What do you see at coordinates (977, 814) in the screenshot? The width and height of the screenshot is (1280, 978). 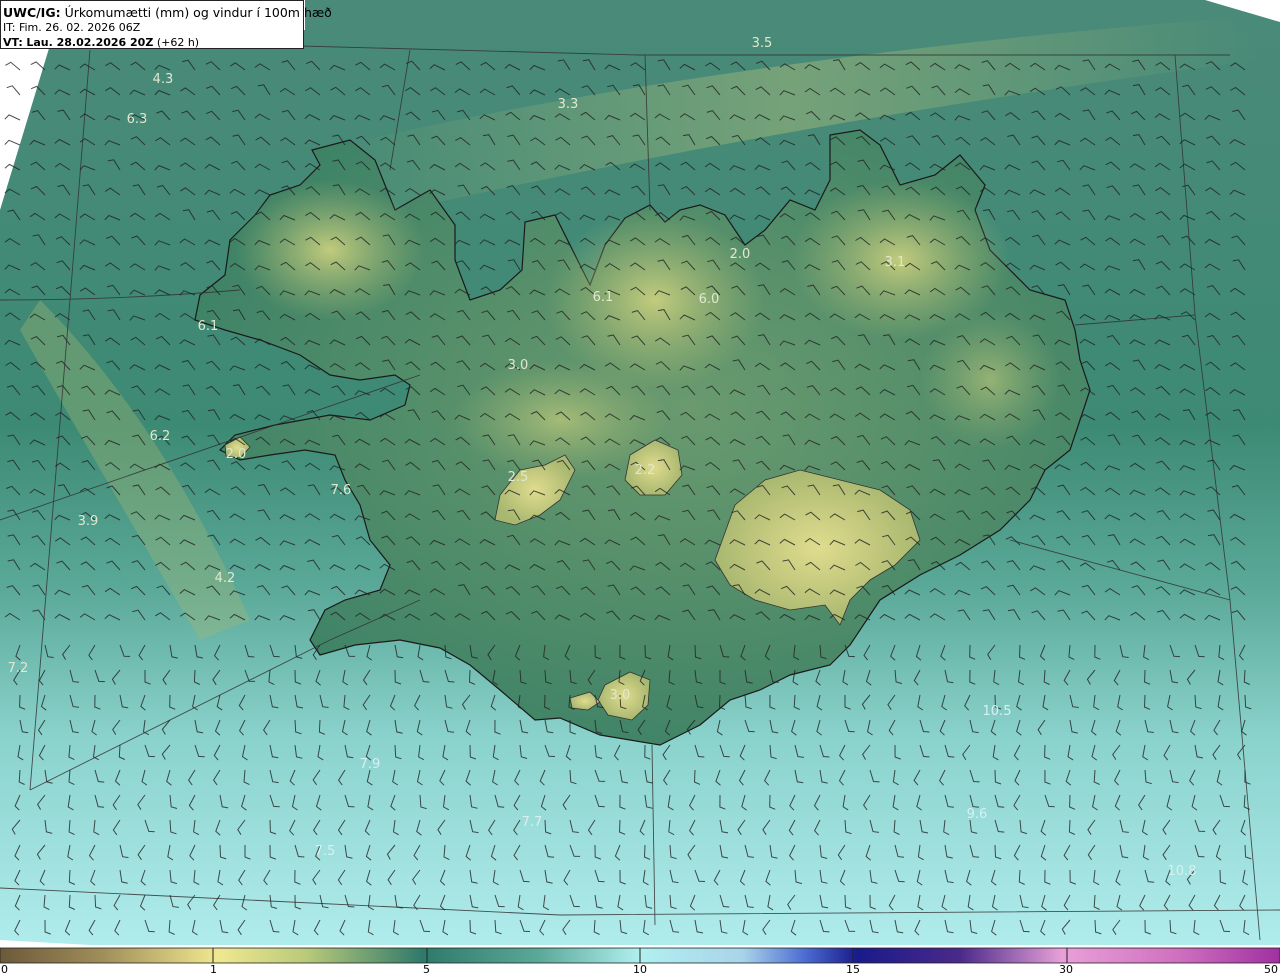 I see `precip-value-label: 9.6` at bounding box center [977, 814].